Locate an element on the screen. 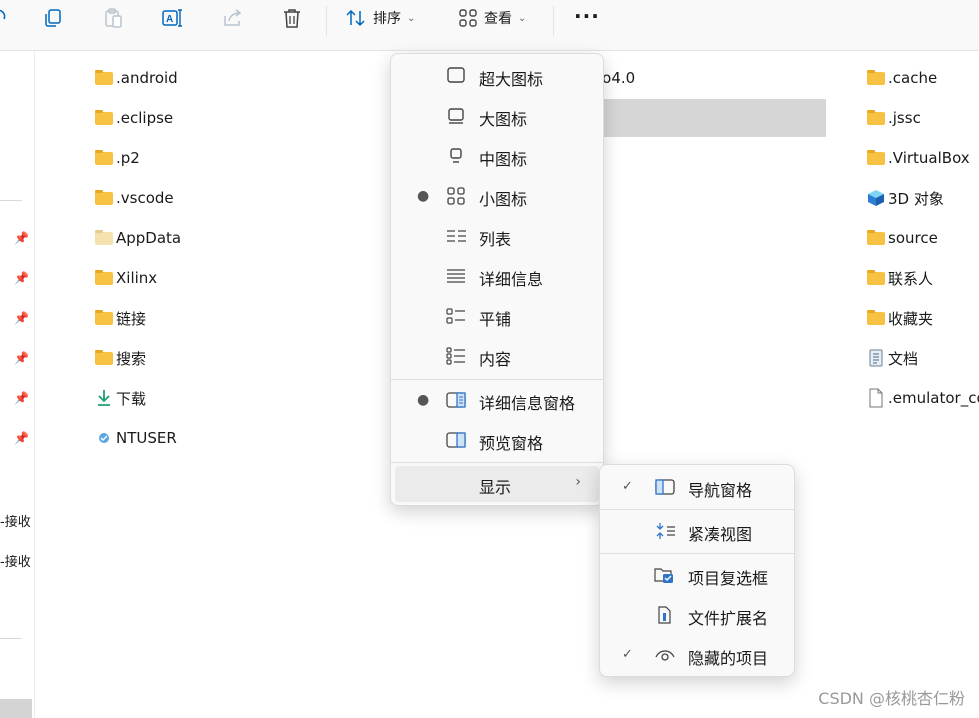 This screenshot has width=979, height=718. watermark-text: CSDN @核桃杏仁粉 is located at coordinates (891, 698).